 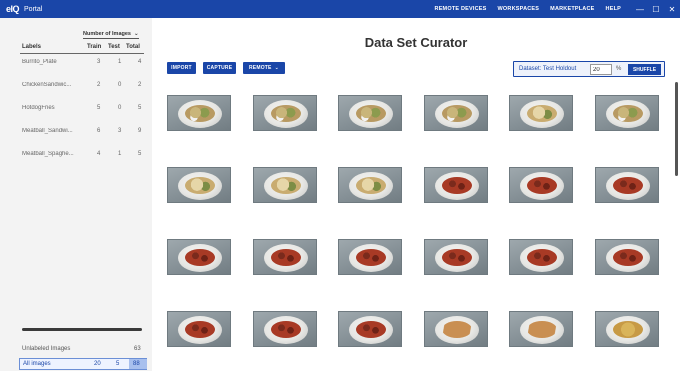 I want to click on train-count: 6, so click(x=99, y=131).